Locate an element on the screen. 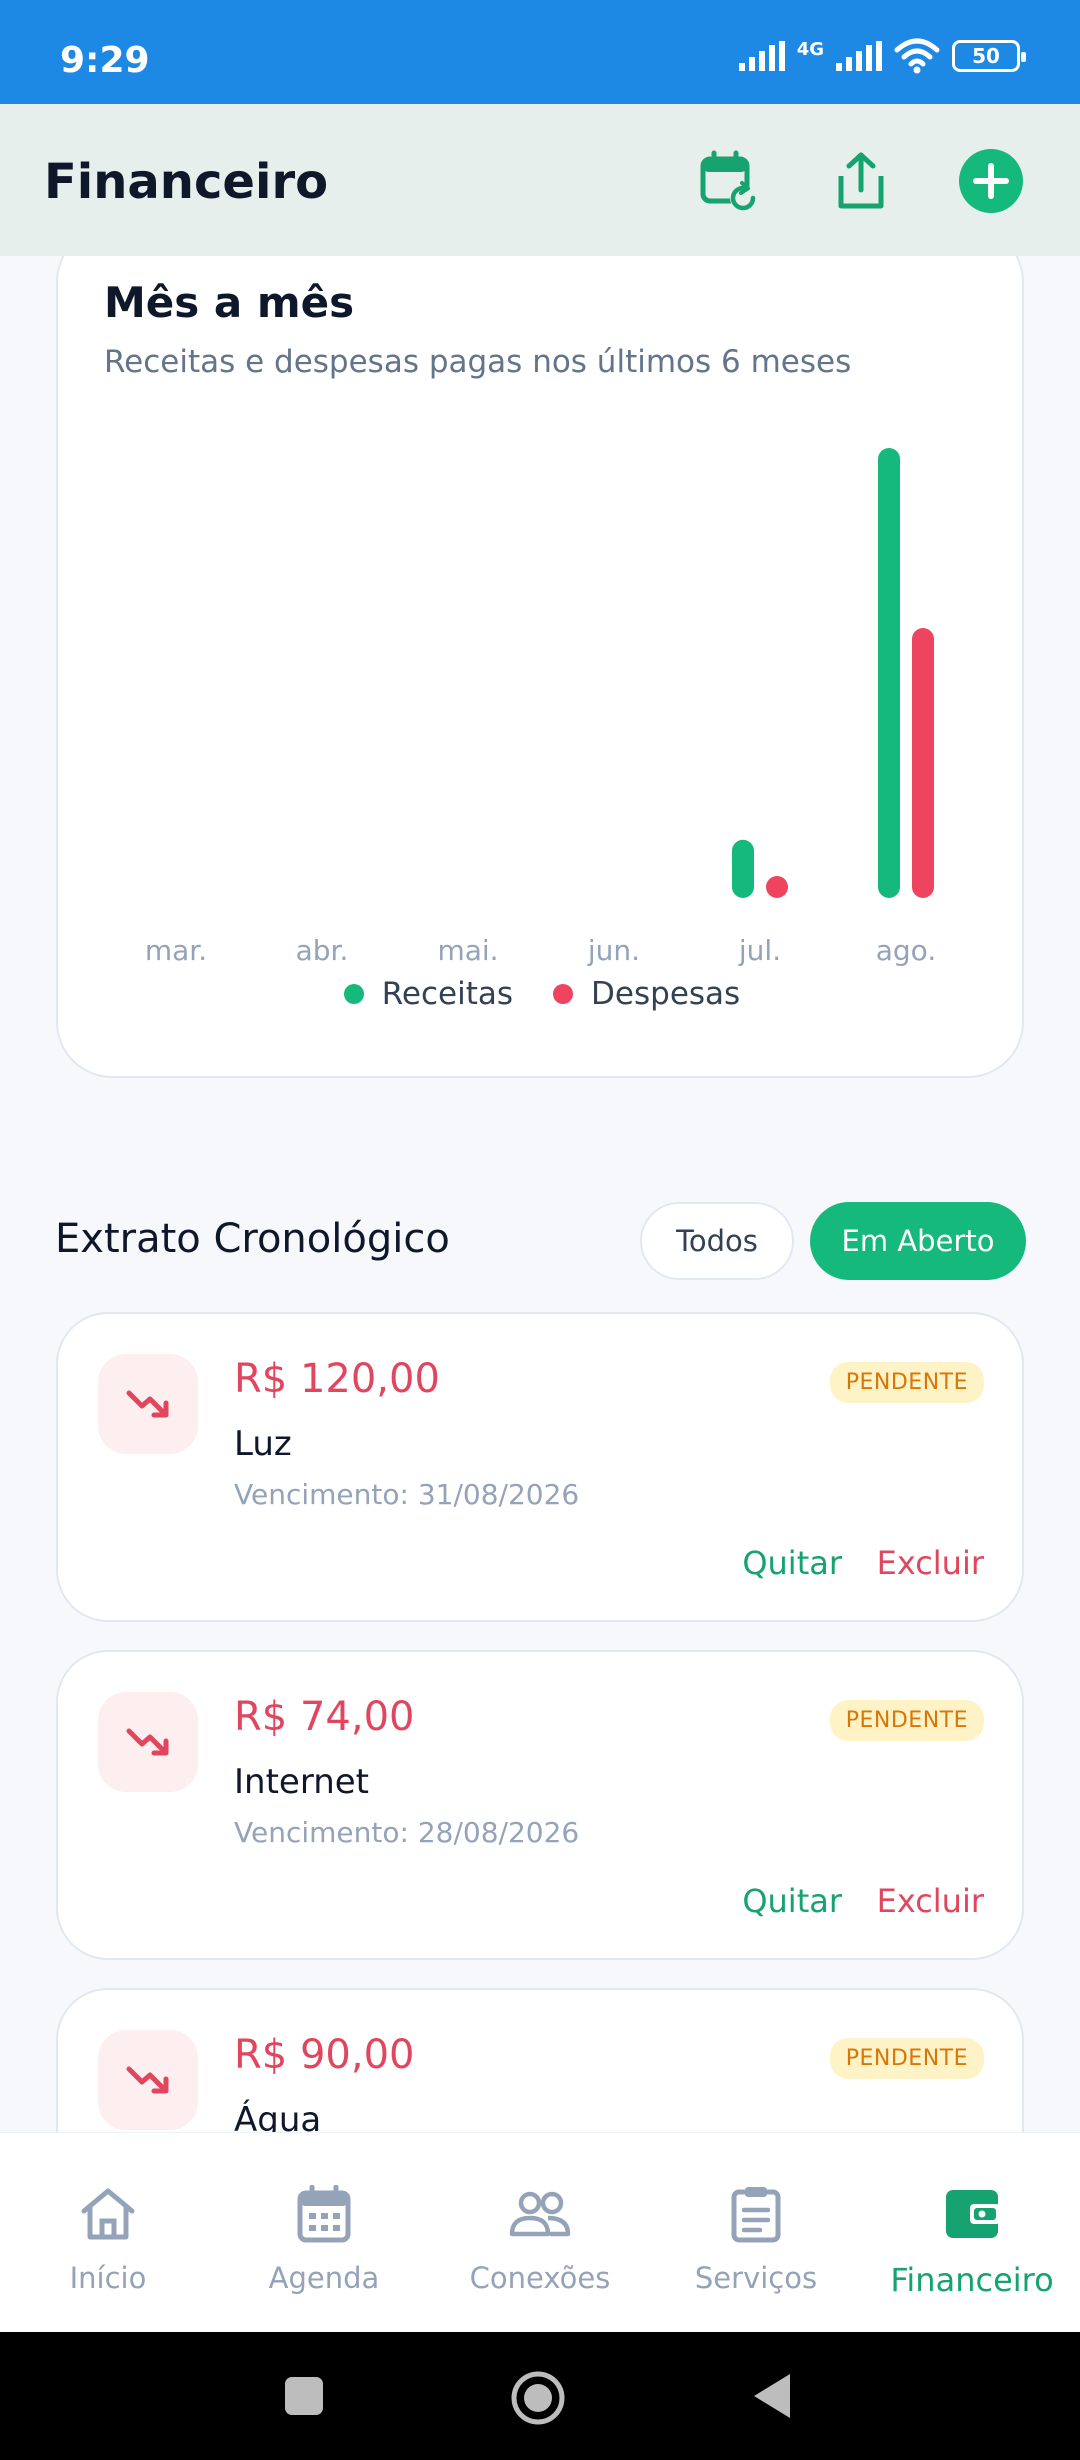 The width and height of the screenshot is (1080, 2460). transaction-name: Internet is located at coordinates (302, 1782).